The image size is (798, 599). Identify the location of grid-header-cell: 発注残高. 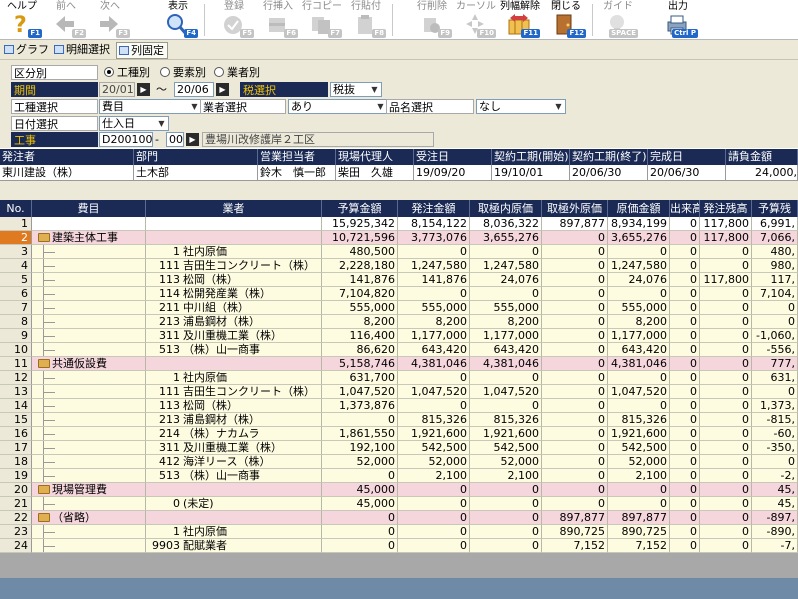
(726, 208).